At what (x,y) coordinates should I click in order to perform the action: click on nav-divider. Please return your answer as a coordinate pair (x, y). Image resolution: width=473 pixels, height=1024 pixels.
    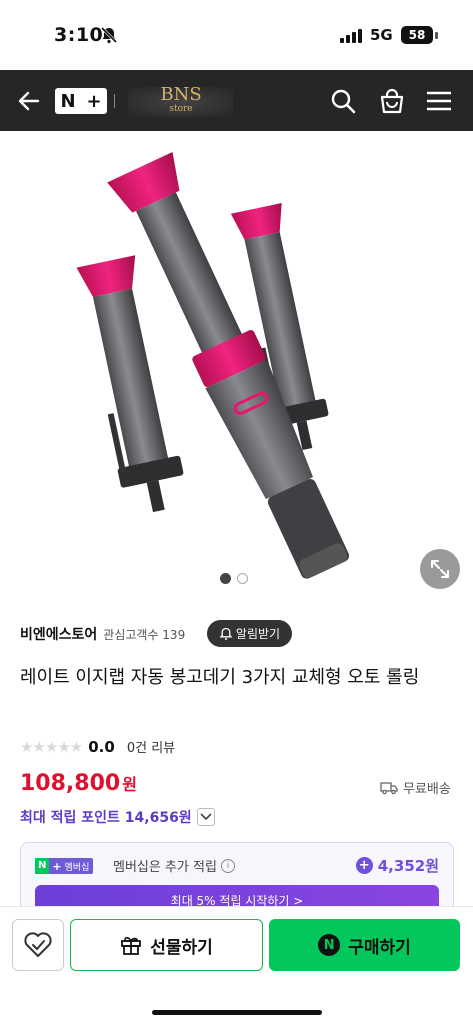
    Looking at the image, I should click on (114, 101).